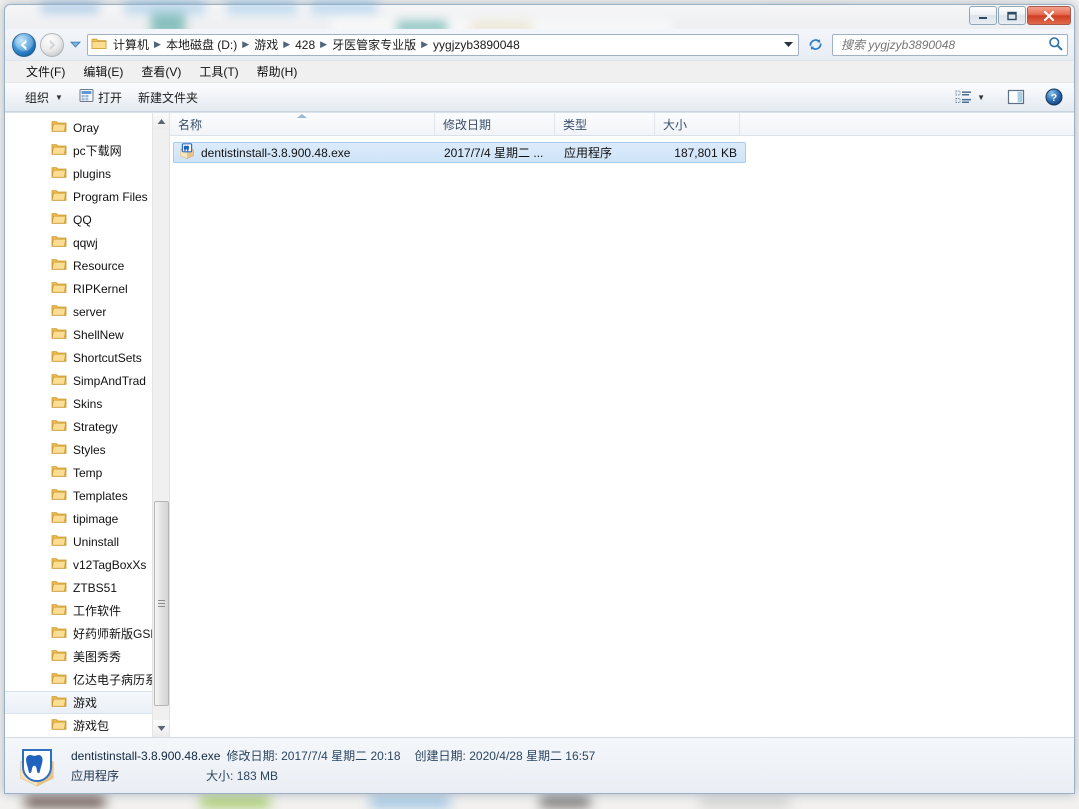 The width and height of the screenshot is (1079, 809). Describe the element at coordinates (87, 656) in the screenshot. I see `sidebar-item-23: 美图秀秀` at that location.